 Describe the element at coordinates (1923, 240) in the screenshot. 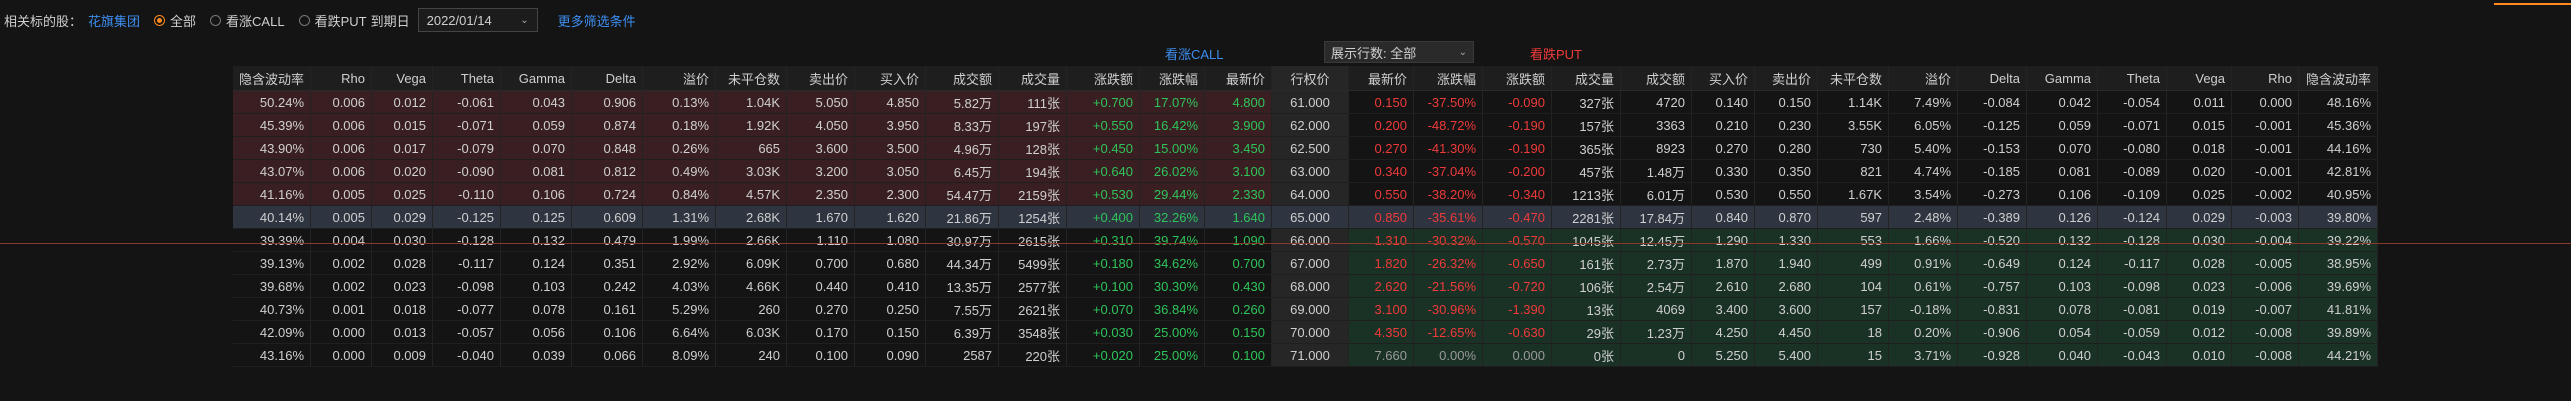

I see `put-cell: 1.66%` at that location.